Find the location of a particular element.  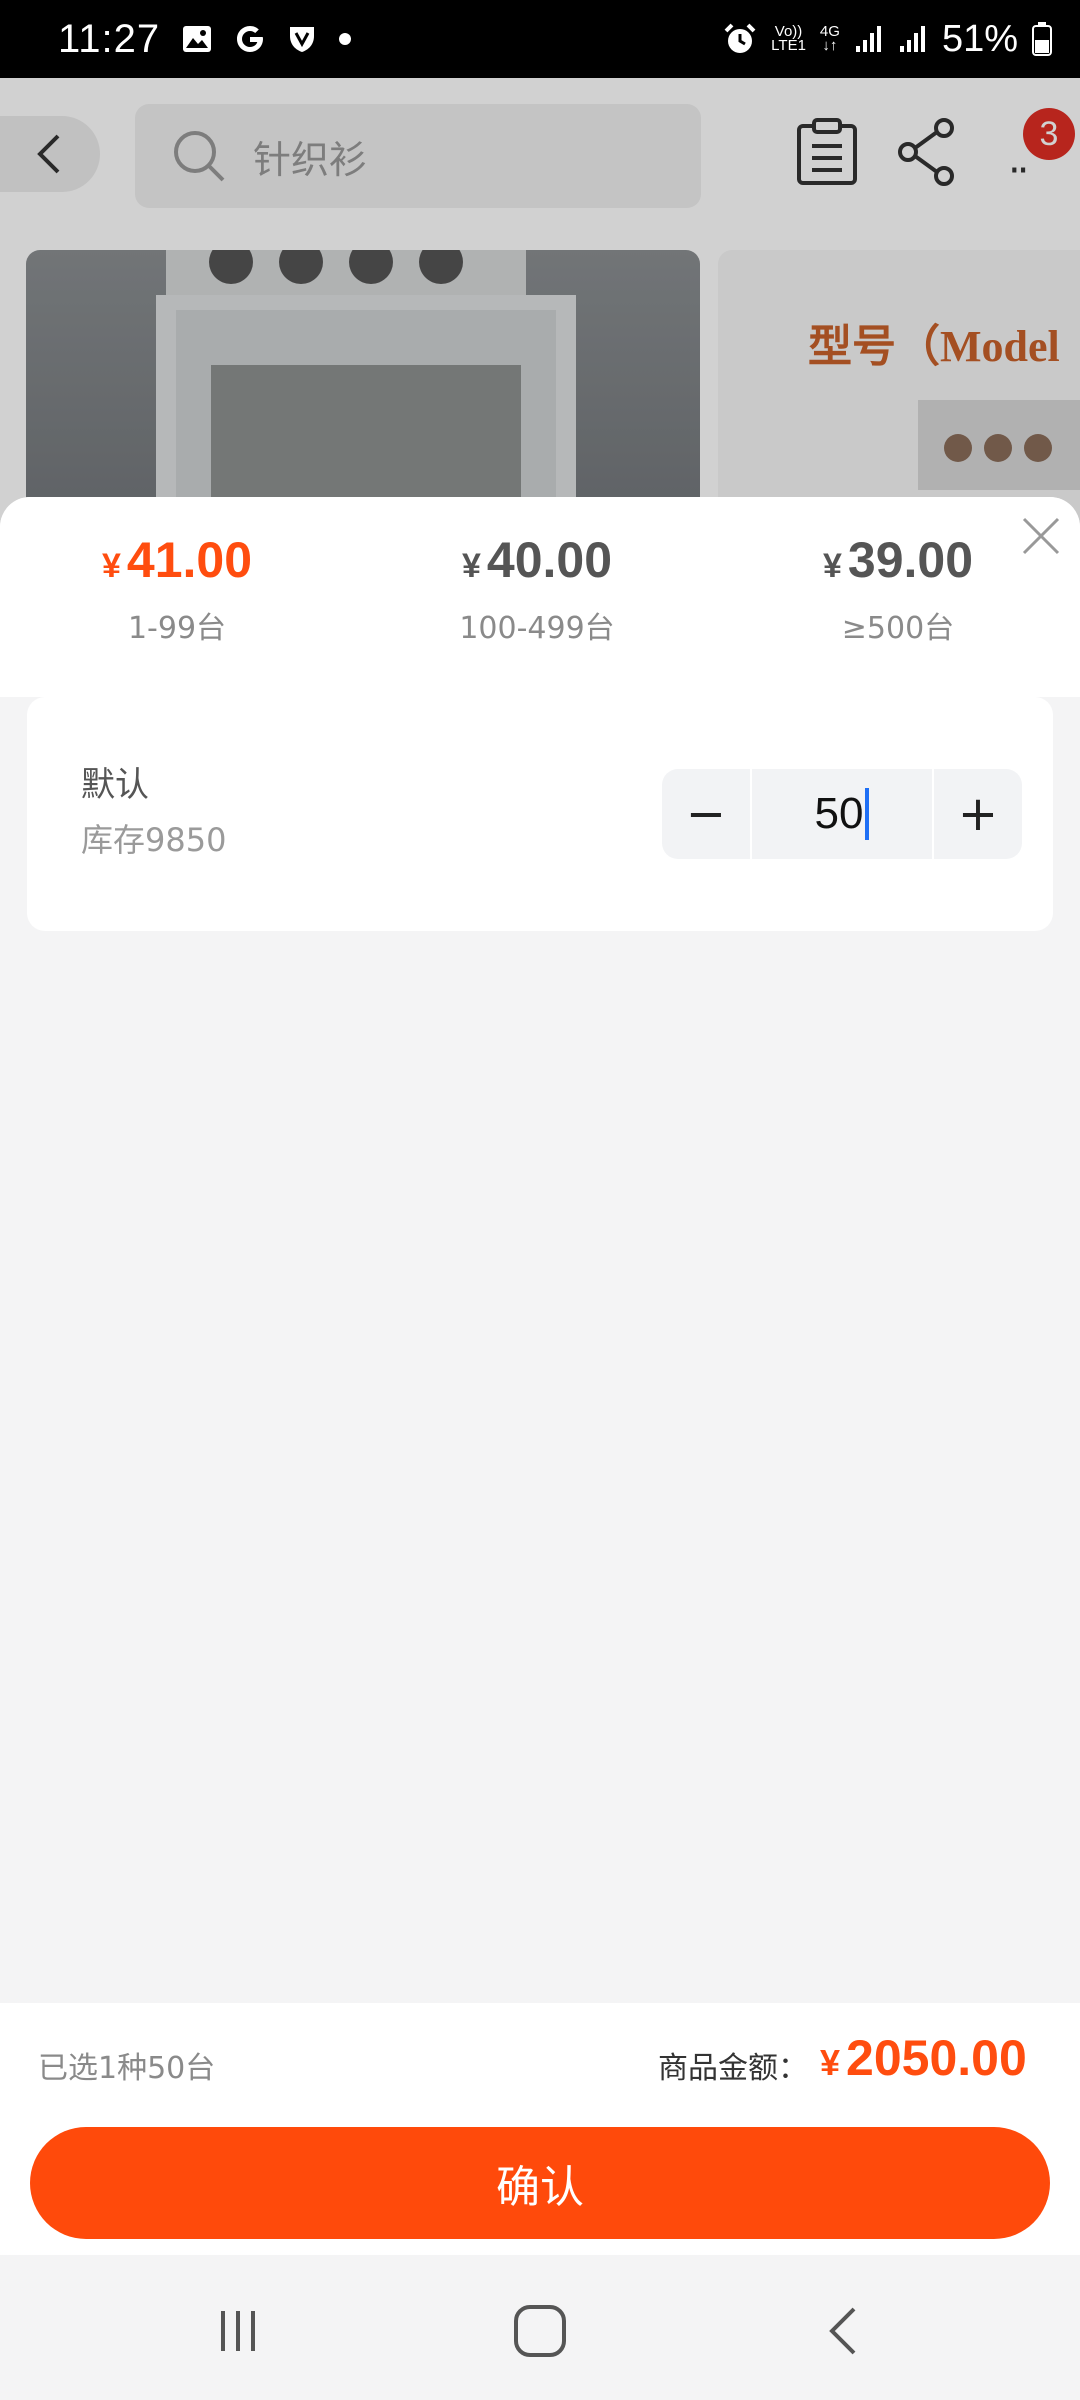

volte-indicator: Vo)) LTE1 is located at coordinates (788, 39).